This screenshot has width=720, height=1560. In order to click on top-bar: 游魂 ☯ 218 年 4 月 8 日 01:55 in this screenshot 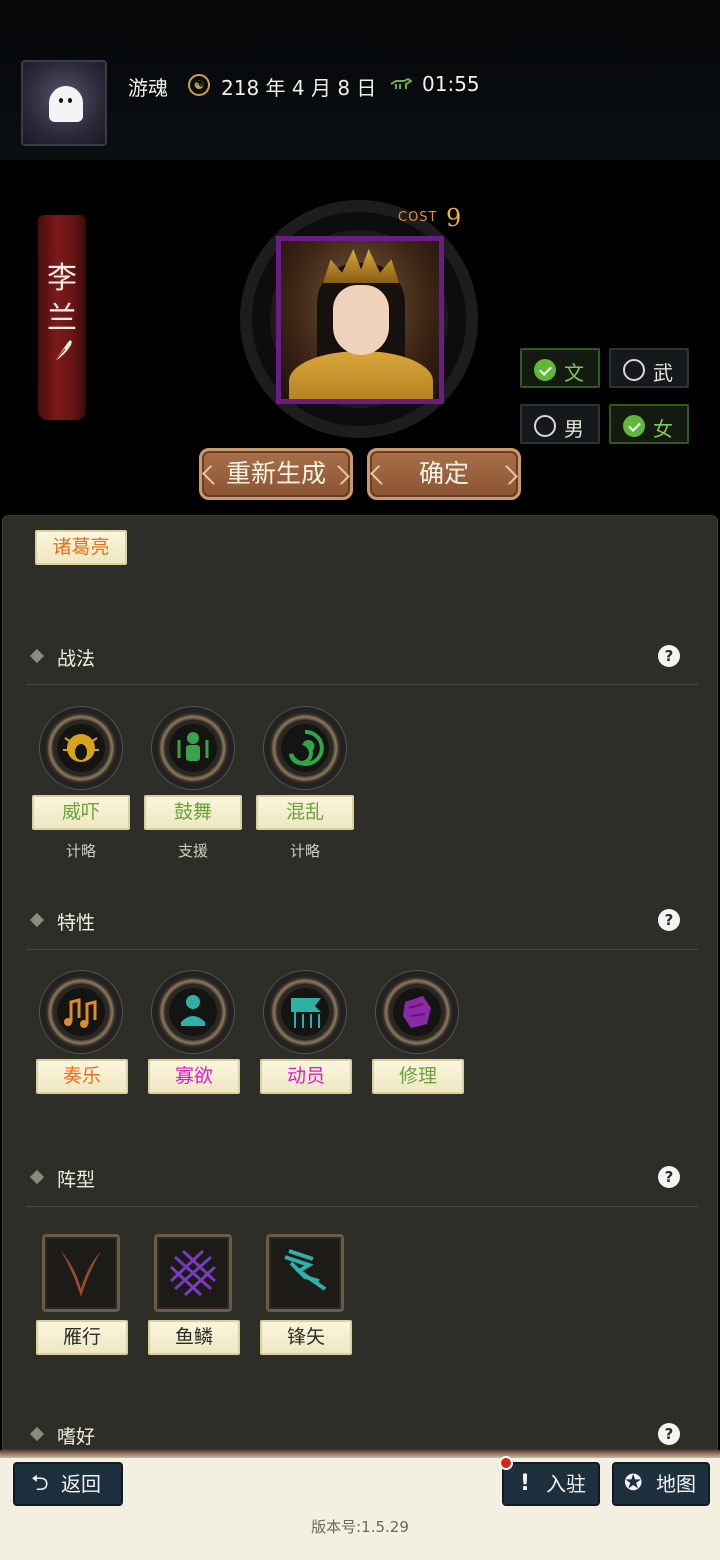, I will do `click(360, 80)`.